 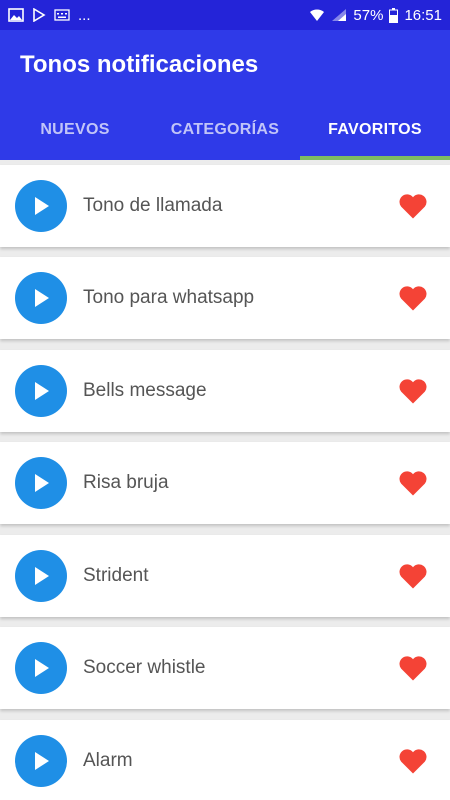 I want to click on ringtone-title: Soccer whistle, so click(x=144, y=667).